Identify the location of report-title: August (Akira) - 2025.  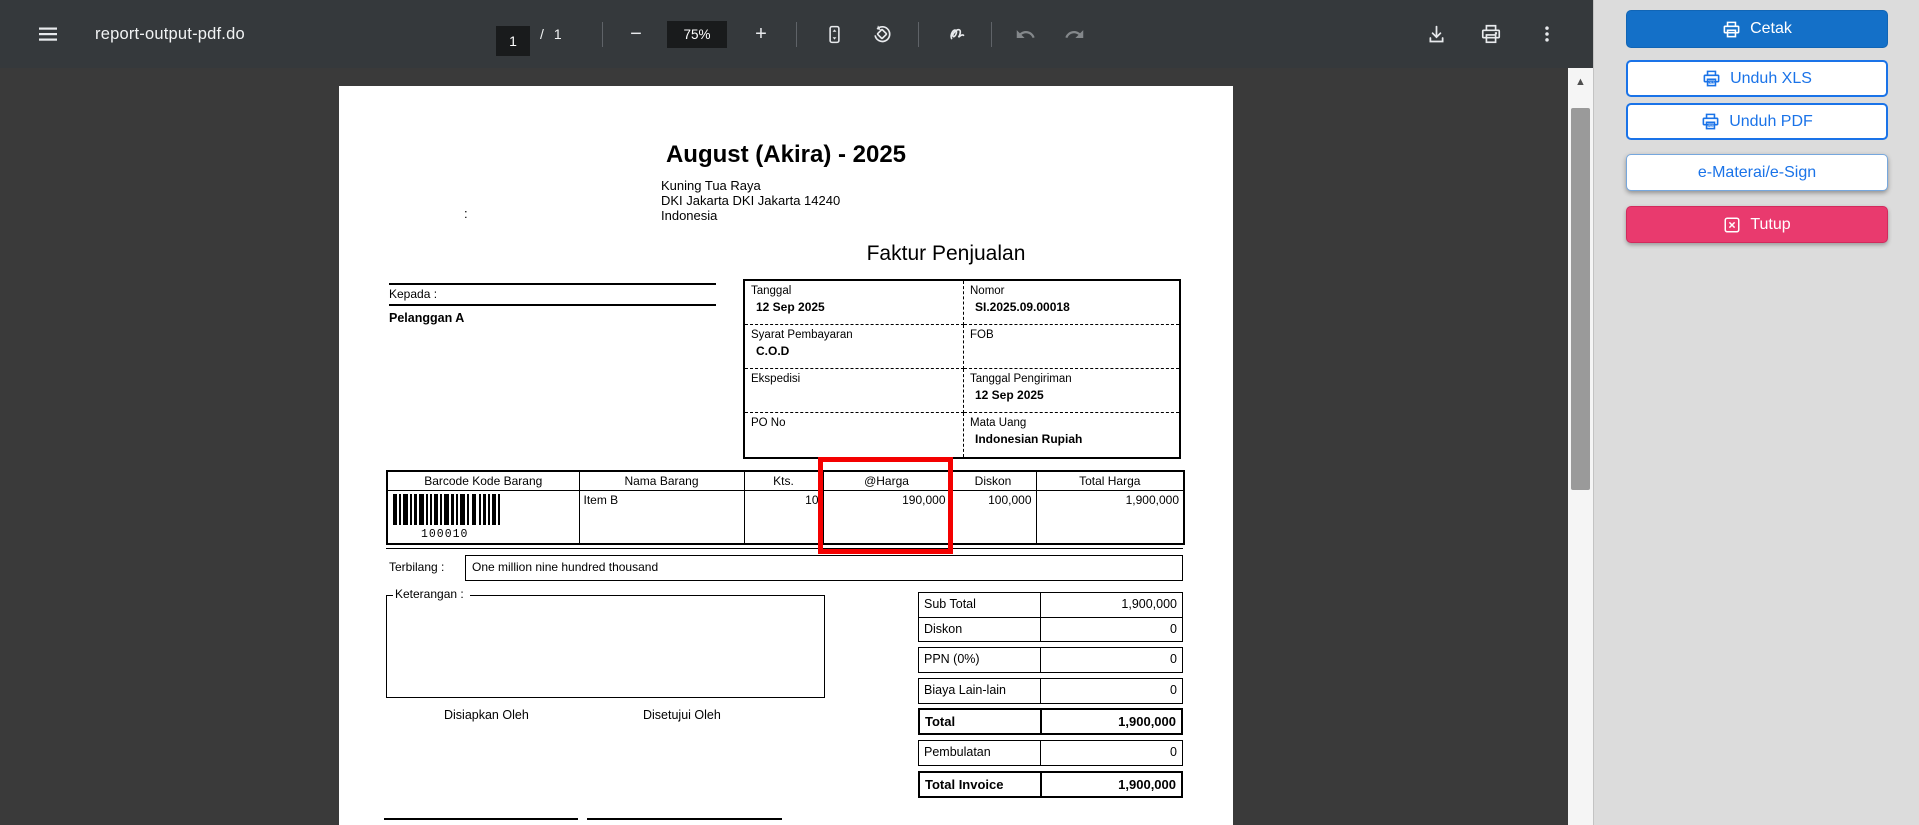
(786, 154).